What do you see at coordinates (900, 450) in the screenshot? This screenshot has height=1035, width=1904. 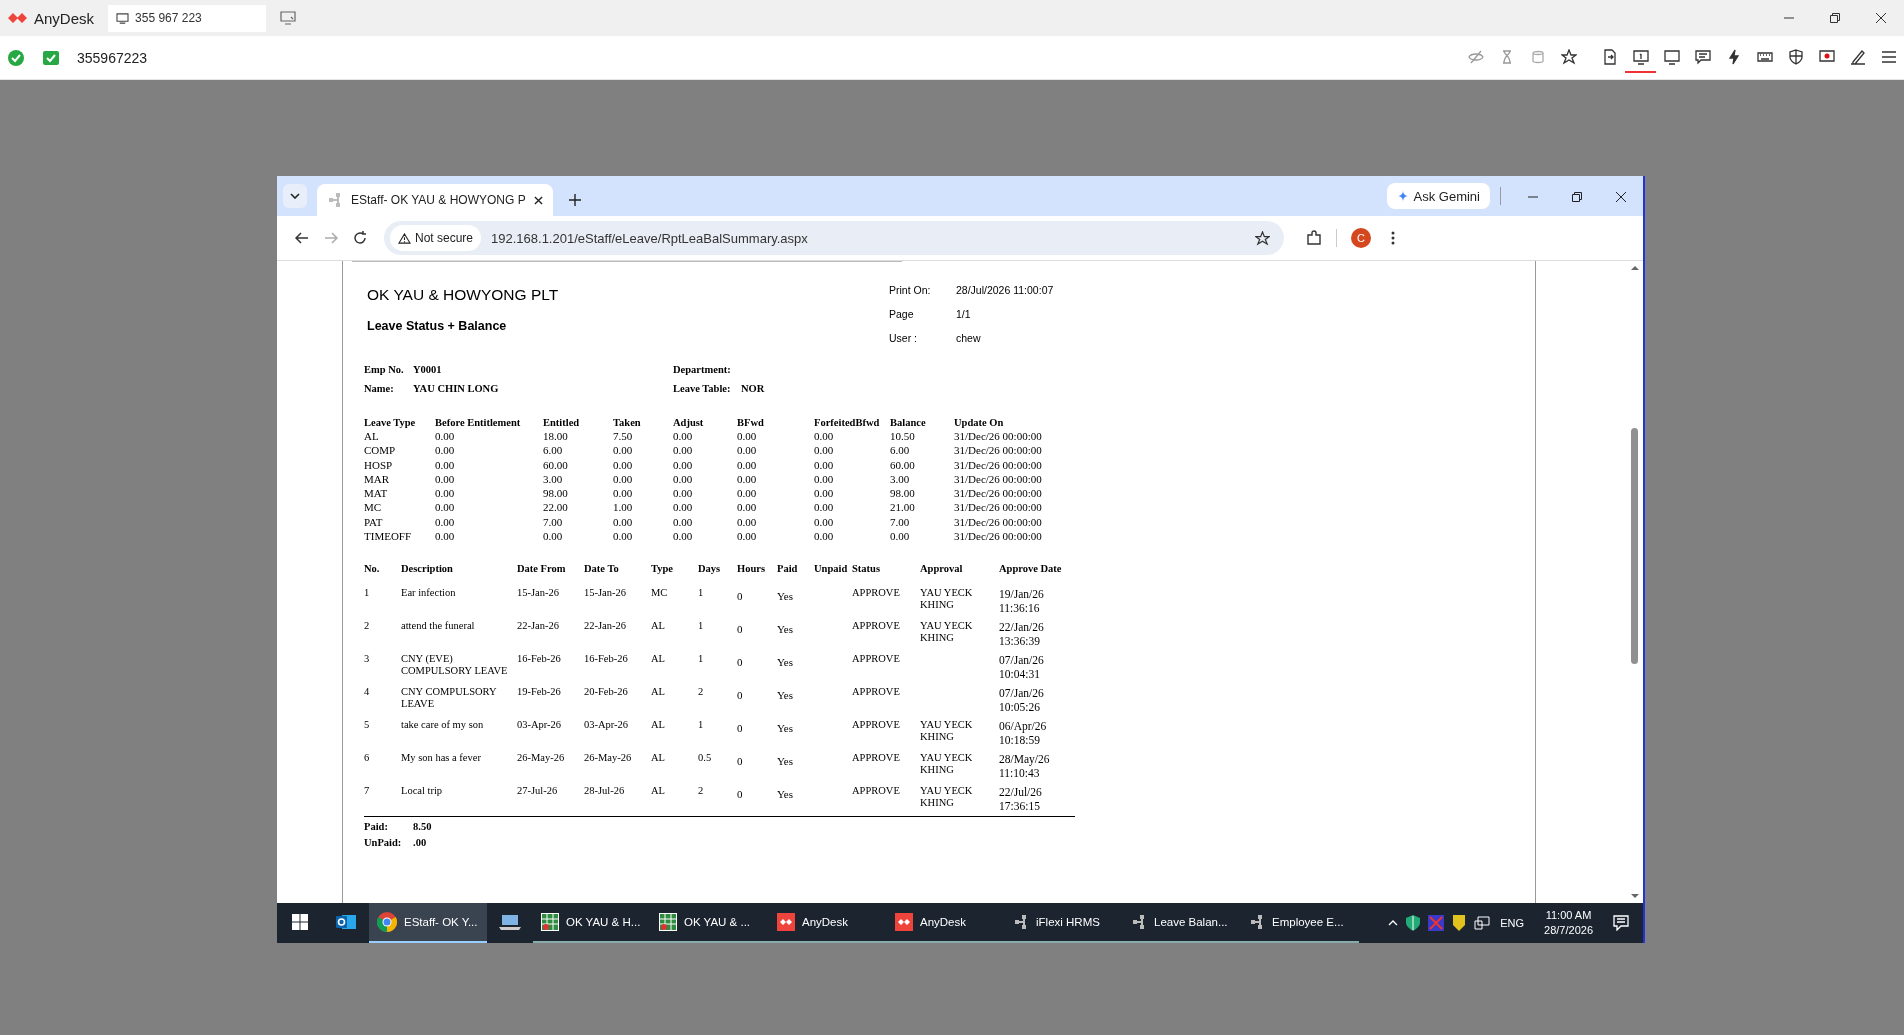 I see `table-cell: 6.00` at bounding box center [900, 450].